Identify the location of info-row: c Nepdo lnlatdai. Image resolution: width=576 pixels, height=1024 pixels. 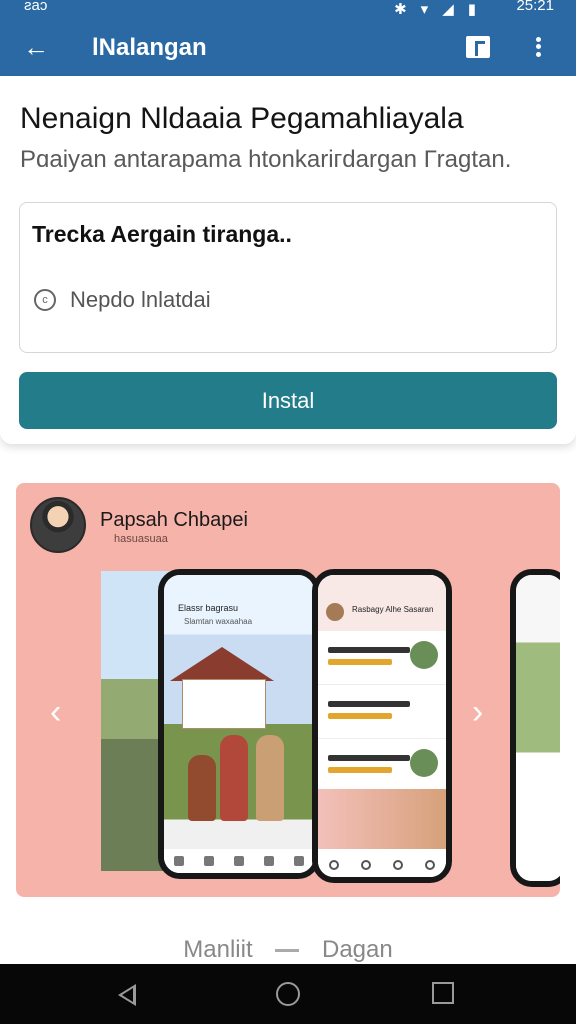
(122, 300).